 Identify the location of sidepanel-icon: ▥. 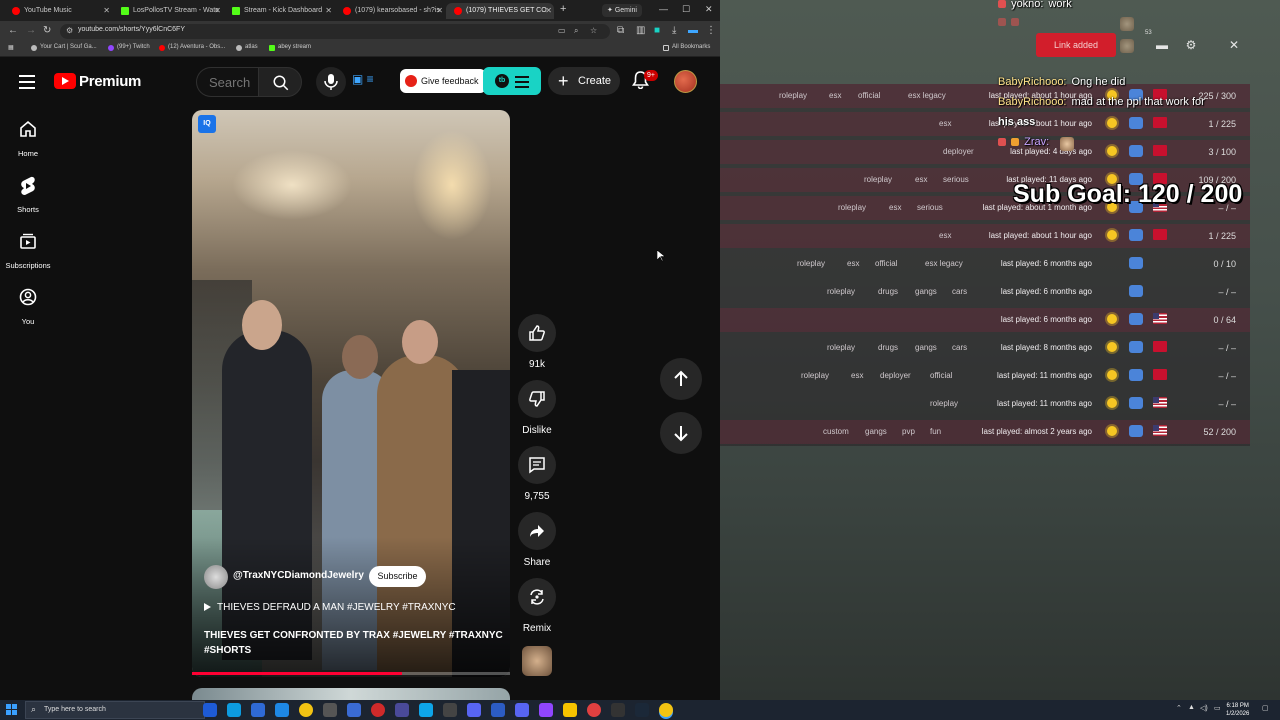
(640, 30).